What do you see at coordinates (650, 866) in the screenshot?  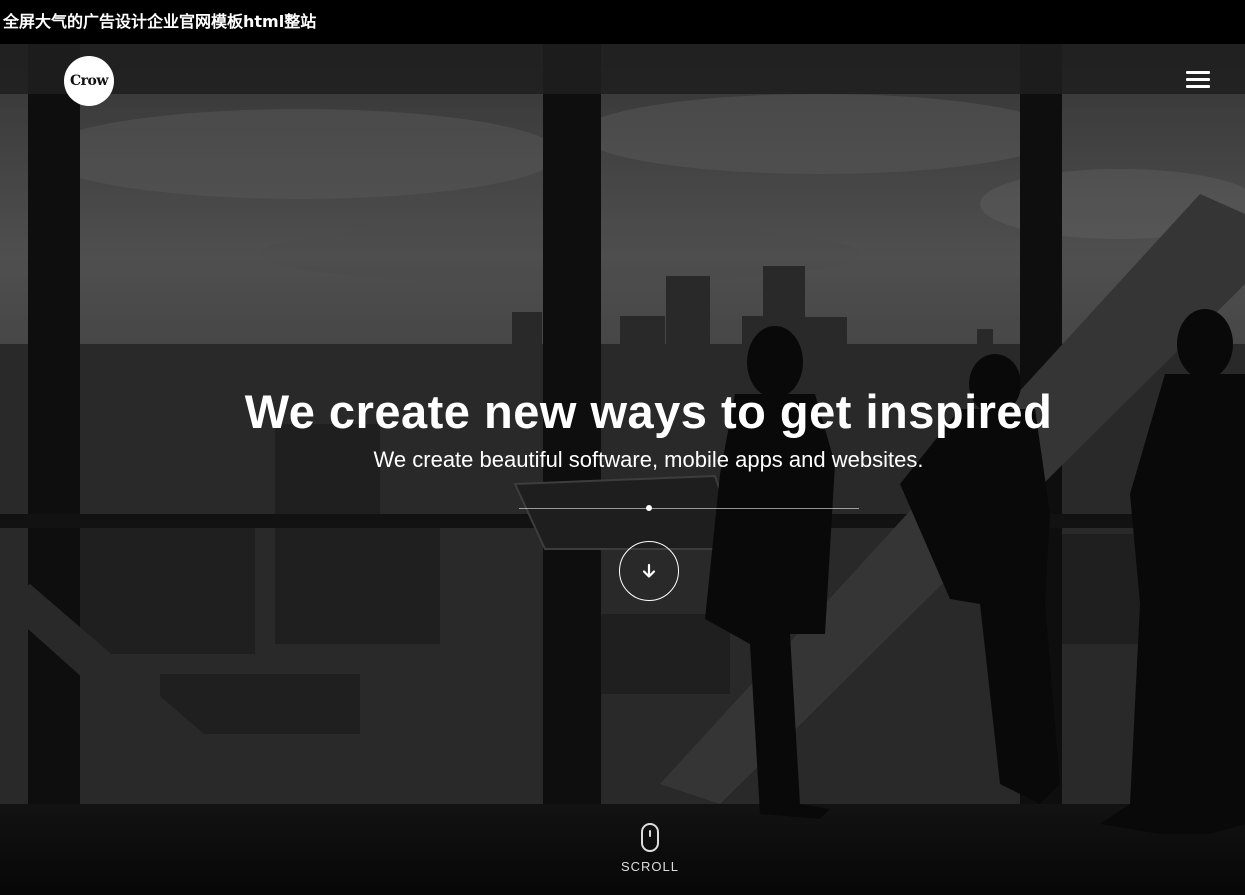 I see `scroll-label: SCROLL` at bounding box center [650, 866].